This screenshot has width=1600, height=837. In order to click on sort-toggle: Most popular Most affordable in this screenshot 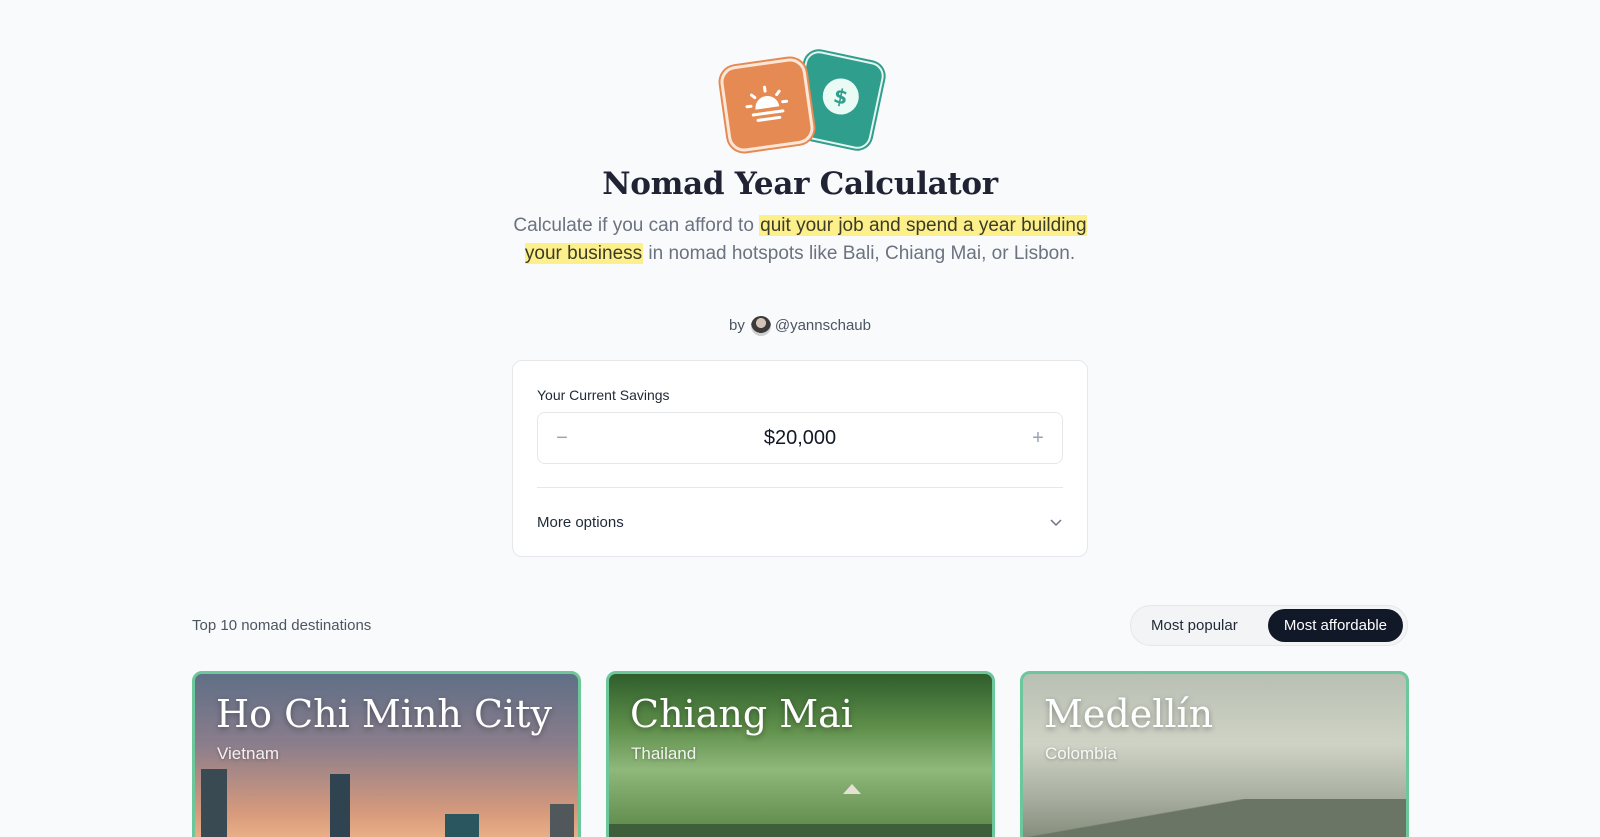, I will do `click(1269, 625)`.